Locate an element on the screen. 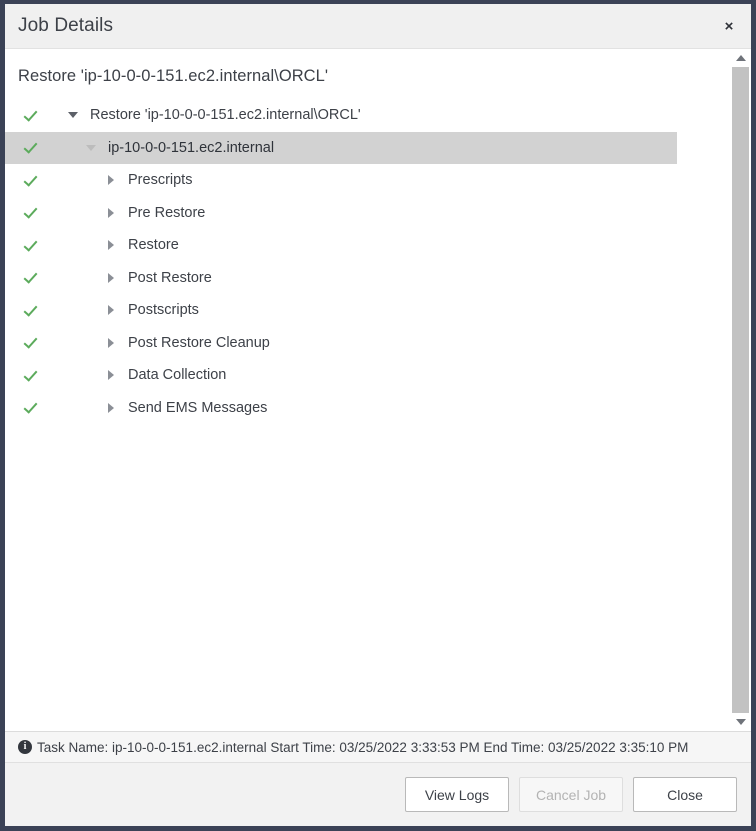 This screenshot has width=756, height=831. dialog-title: Job Details is located at coordinates (66, 25).